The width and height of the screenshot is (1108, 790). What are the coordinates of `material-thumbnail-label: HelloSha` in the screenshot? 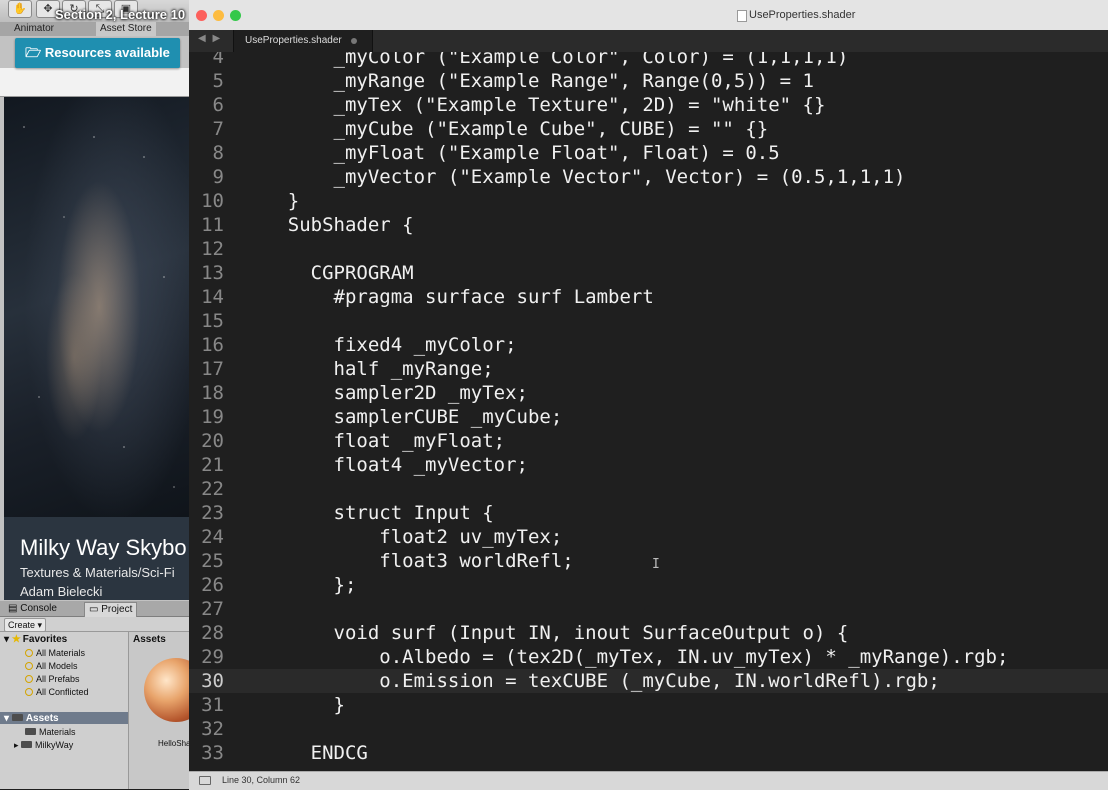 It's located at (174, 743).